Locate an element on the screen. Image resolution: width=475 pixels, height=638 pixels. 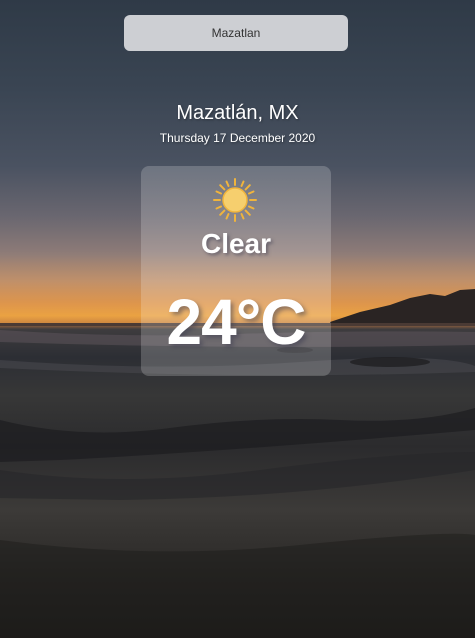
location-label: Mazatlán, MX is located at coordinates (237, 113).